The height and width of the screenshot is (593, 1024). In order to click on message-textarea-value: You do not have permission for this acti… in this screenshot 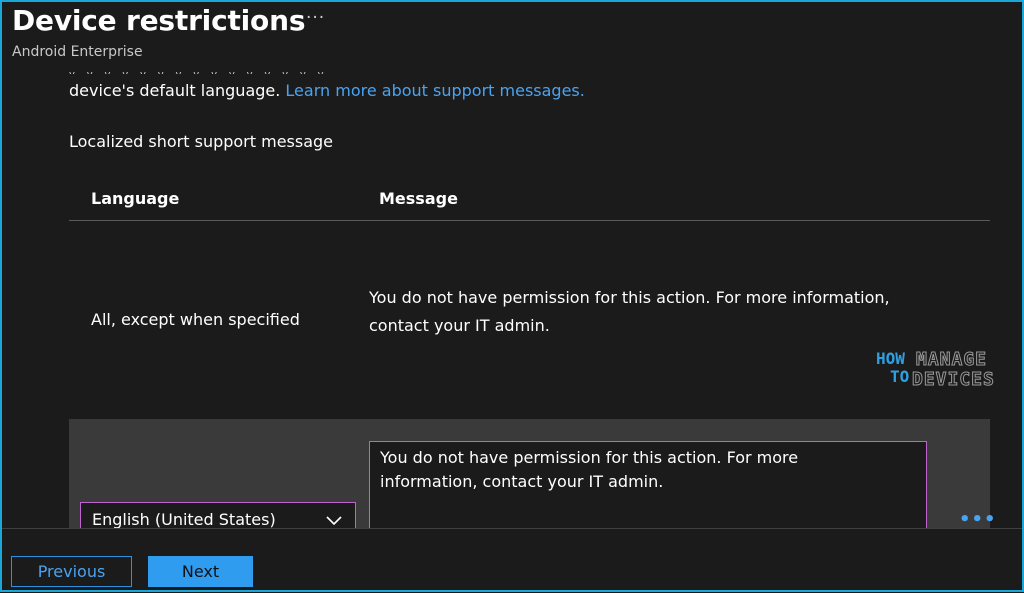, I will do `click(589, 469)`.